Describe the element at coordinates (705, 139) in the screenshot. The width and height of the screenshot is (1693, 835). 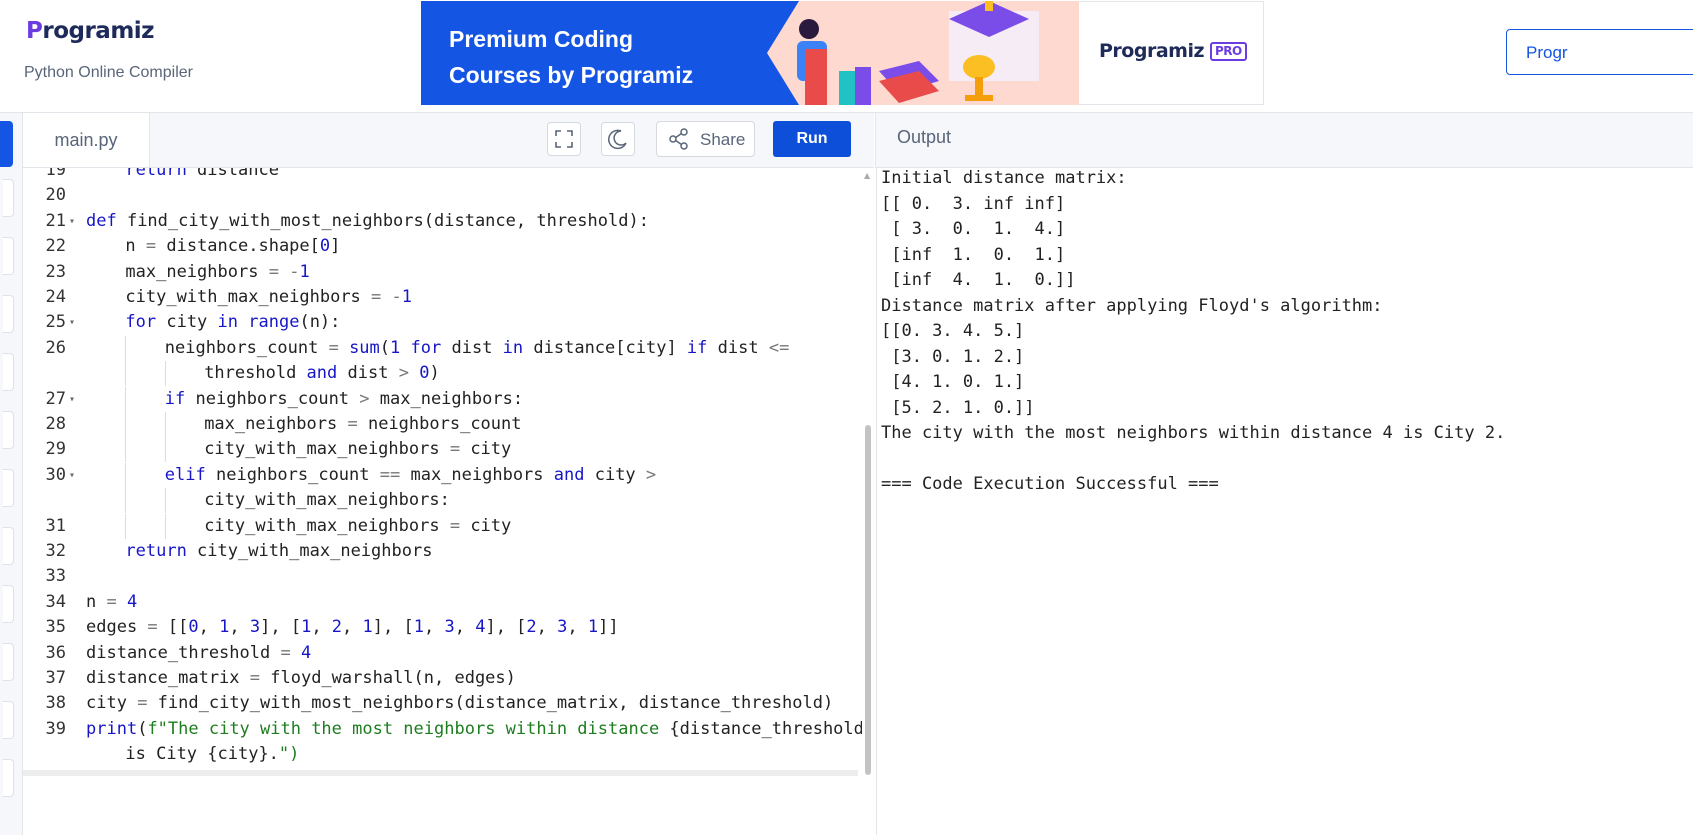
I see `share-button: Share` at that location.